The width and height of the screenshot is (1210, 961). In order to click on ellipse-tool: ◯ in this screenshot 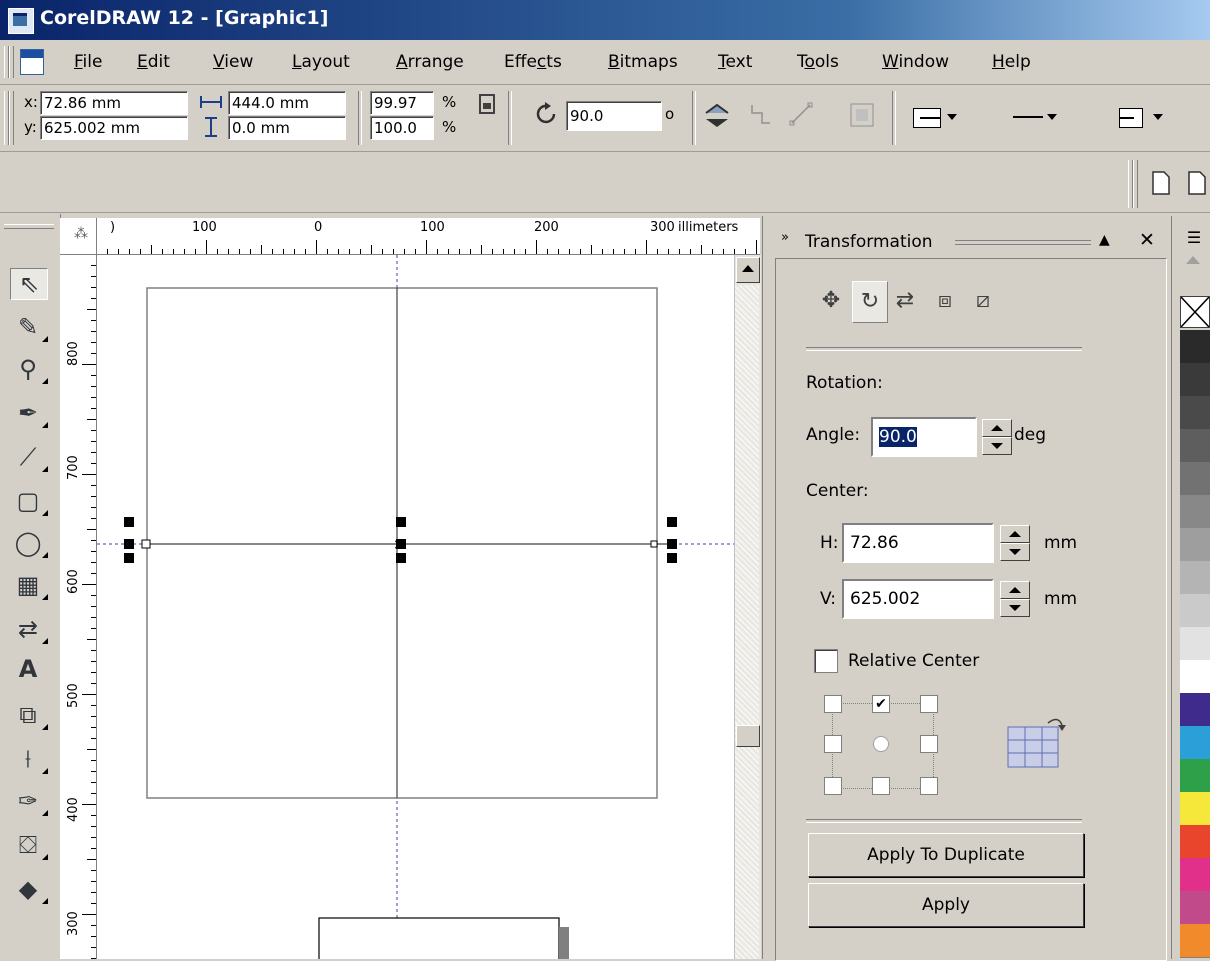, I will do `click(29, 543)`.